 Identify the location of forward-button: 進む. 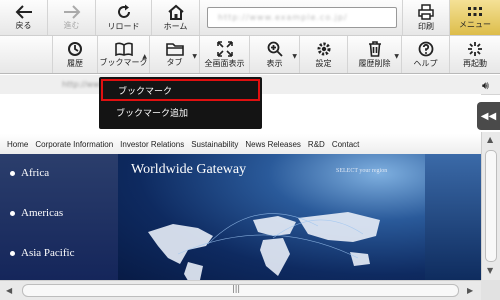
(72, 17).